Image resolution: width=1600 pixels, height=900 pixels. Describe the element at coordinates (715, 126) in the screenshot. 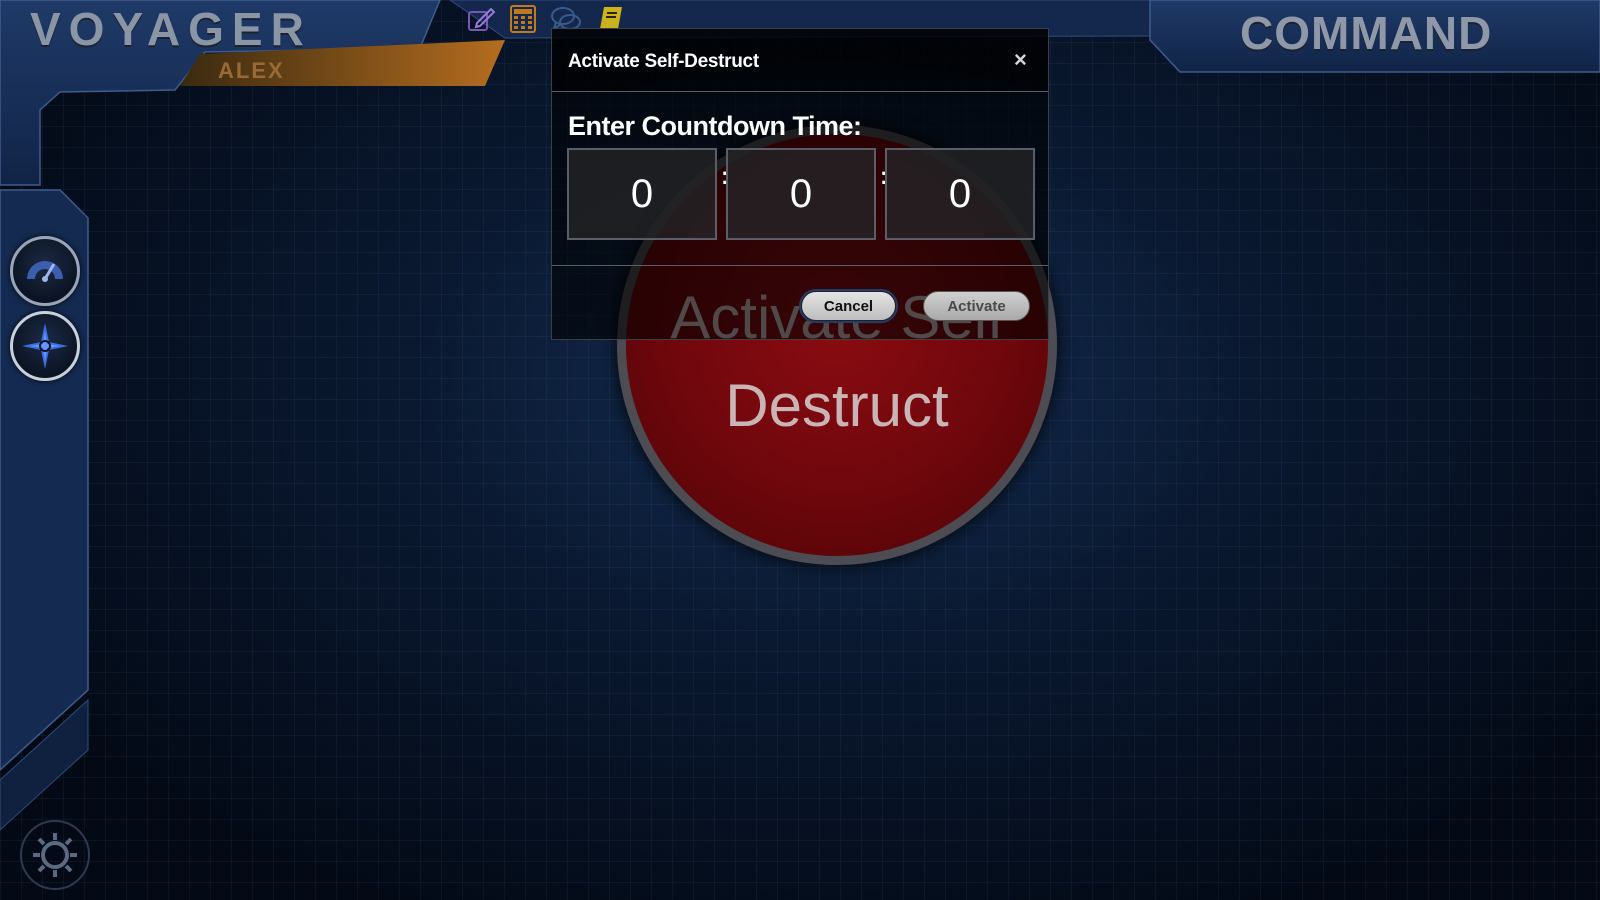

I see `countdown-prompt: Enter Countdown Time:` at that location.